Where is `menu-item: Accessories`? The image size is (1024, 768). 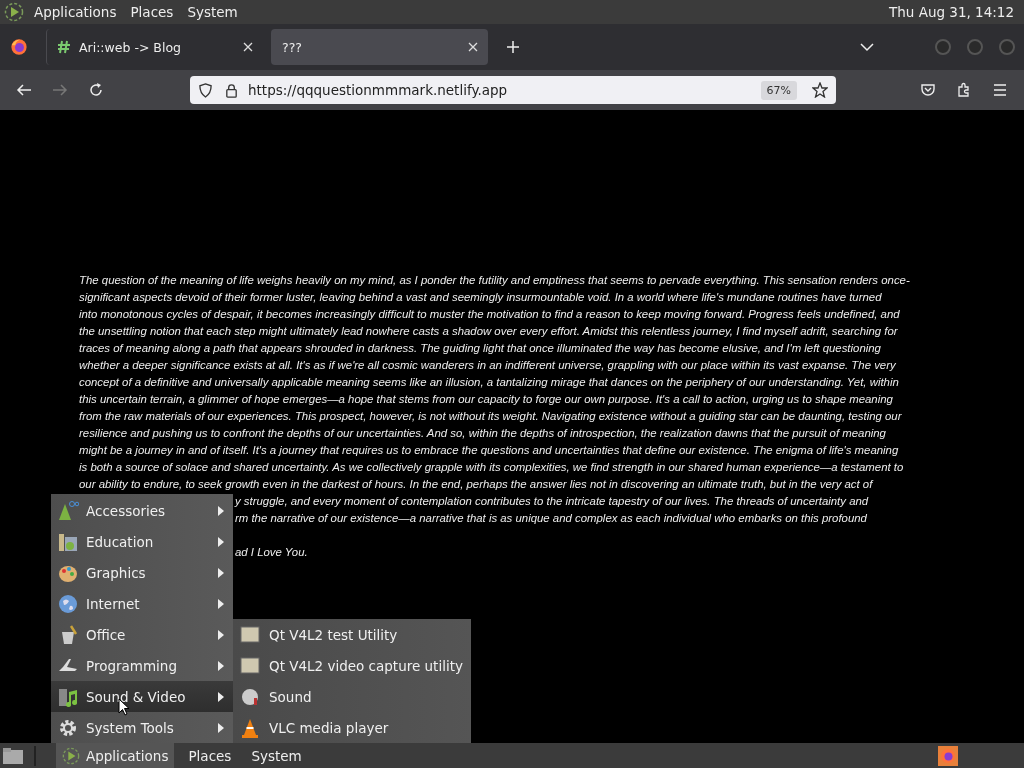 menu-item: Accessories is located at coordinates (142, 511).